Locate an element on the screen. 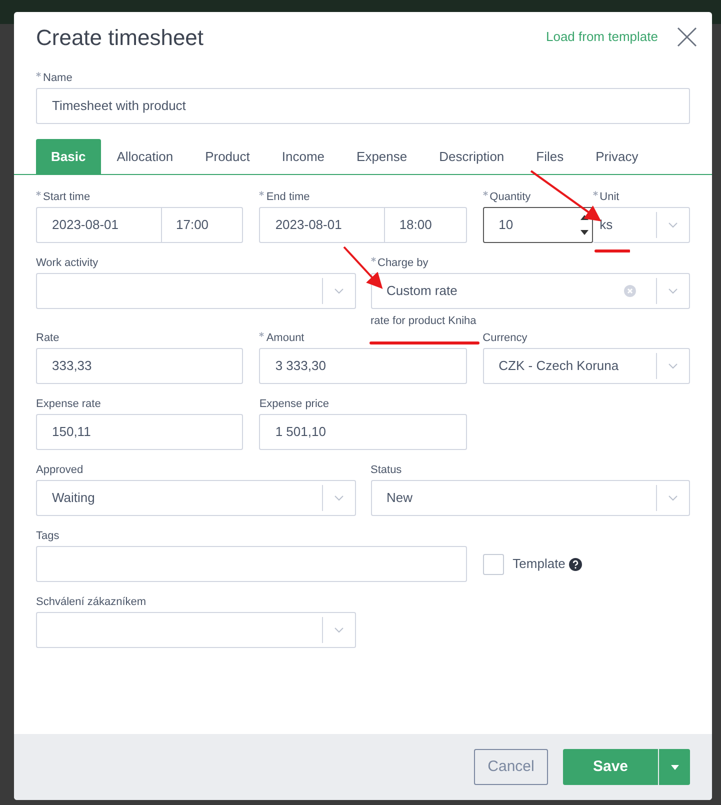  annotation-underline is located at coordinates (612, 251).